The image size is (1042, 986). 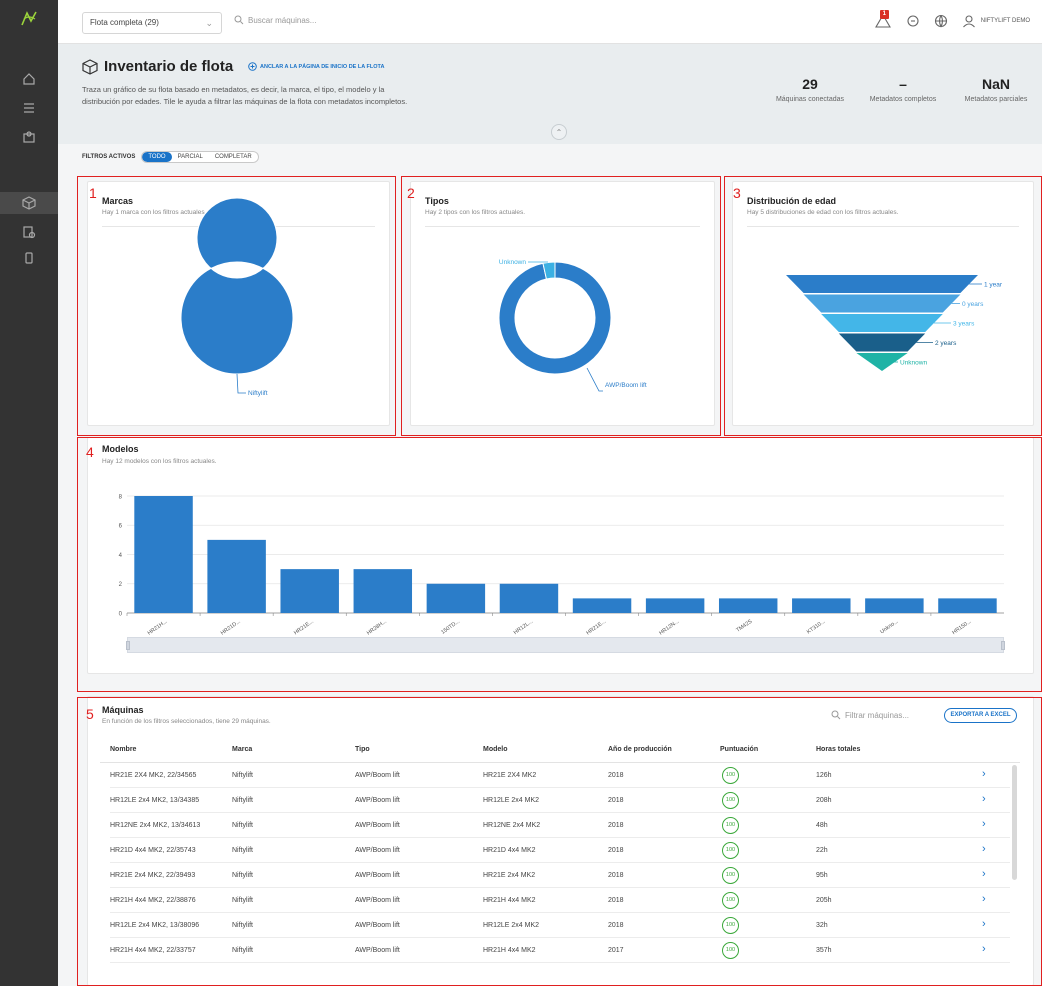 I want to click on nav-list-icon, so click(x=29, y=108).